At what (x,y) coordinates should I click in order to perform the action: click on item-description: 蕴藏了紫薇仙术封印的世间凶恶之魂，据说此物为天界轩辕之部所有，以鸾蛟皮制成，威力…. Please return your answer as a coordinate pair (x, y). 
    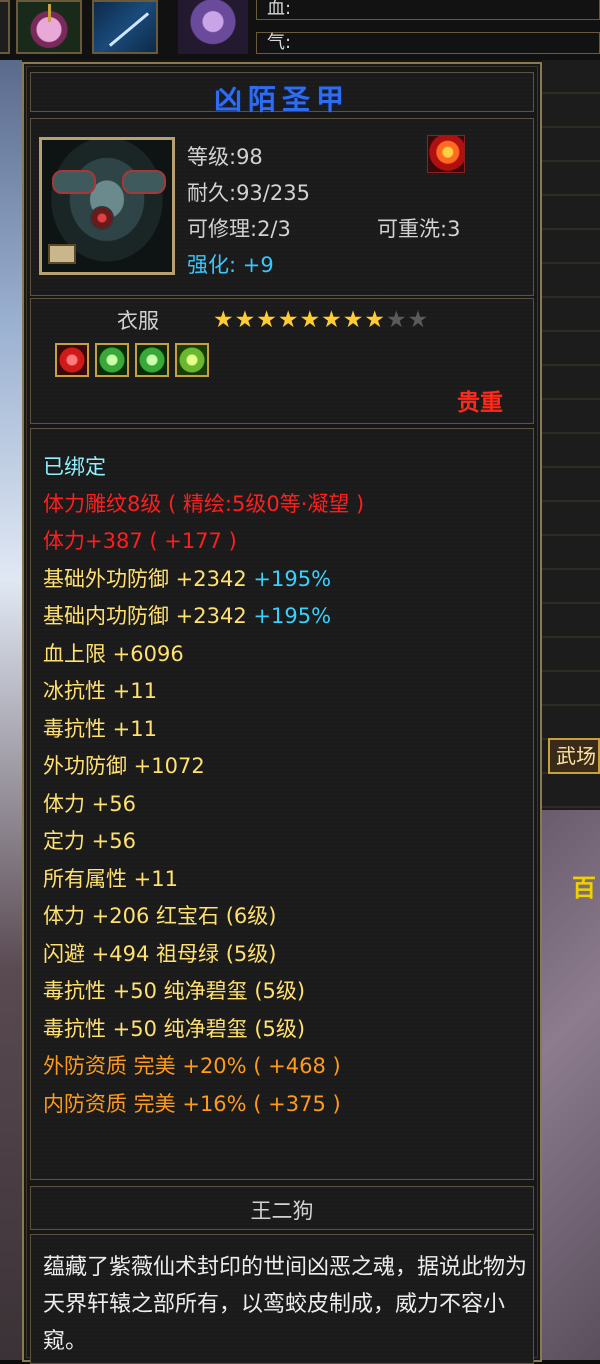
    Looking at the image, I should click on (285, 1304).